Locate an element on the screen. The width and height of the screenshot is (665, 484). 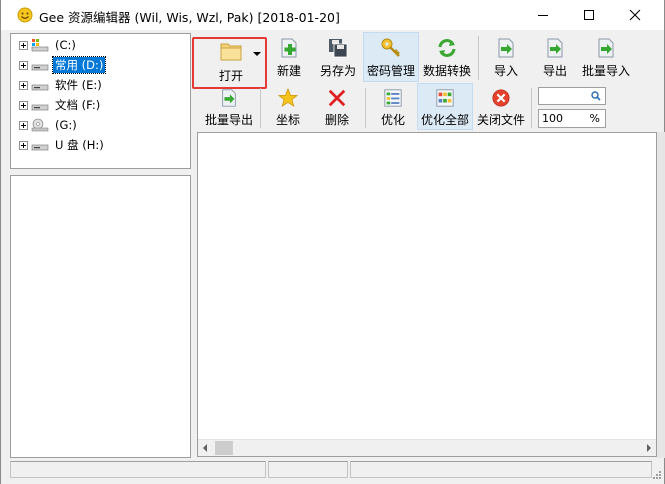
batch-export-label: 批量导出 is located at coordinates (228, 120).